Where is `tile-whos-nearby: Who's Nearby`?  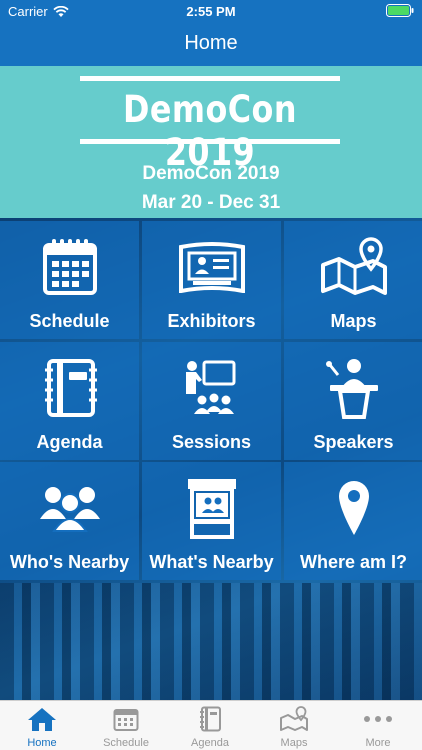 tile-whos-nearby: Who's Nearby is located at coordinates (69, 521).